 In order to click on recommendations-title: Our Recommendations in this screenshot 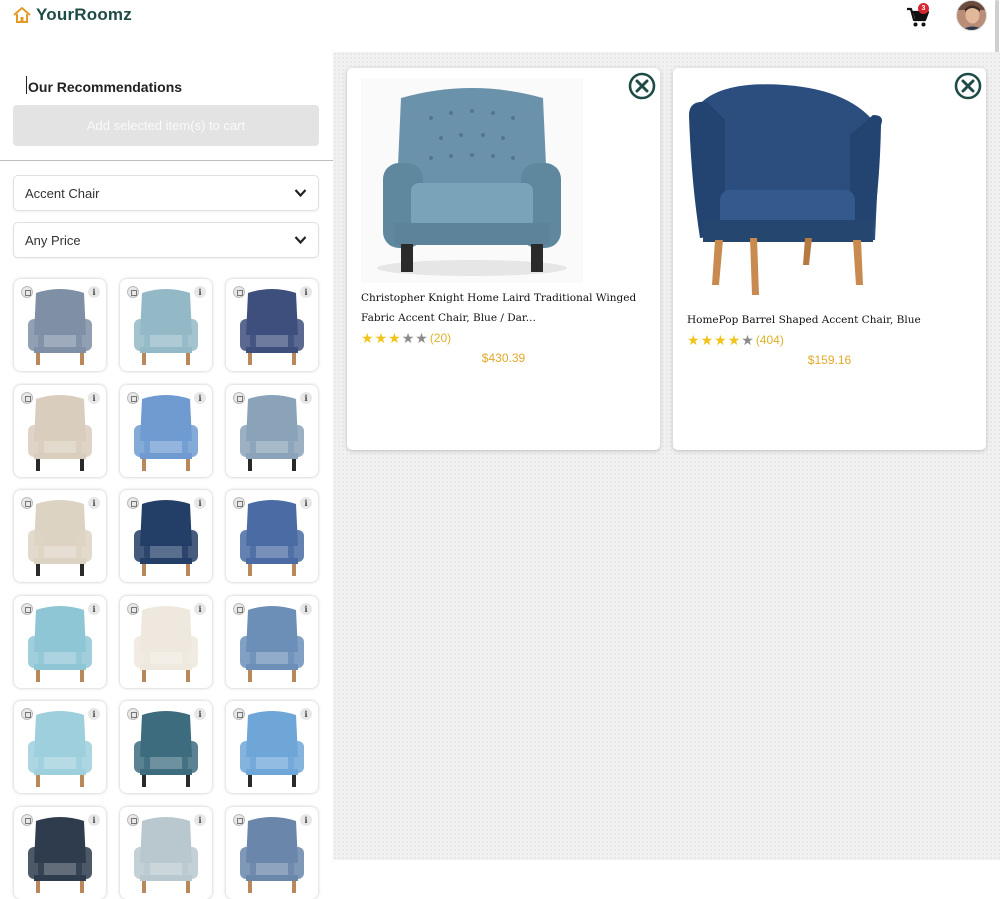, I will do `click(105, 87)`.